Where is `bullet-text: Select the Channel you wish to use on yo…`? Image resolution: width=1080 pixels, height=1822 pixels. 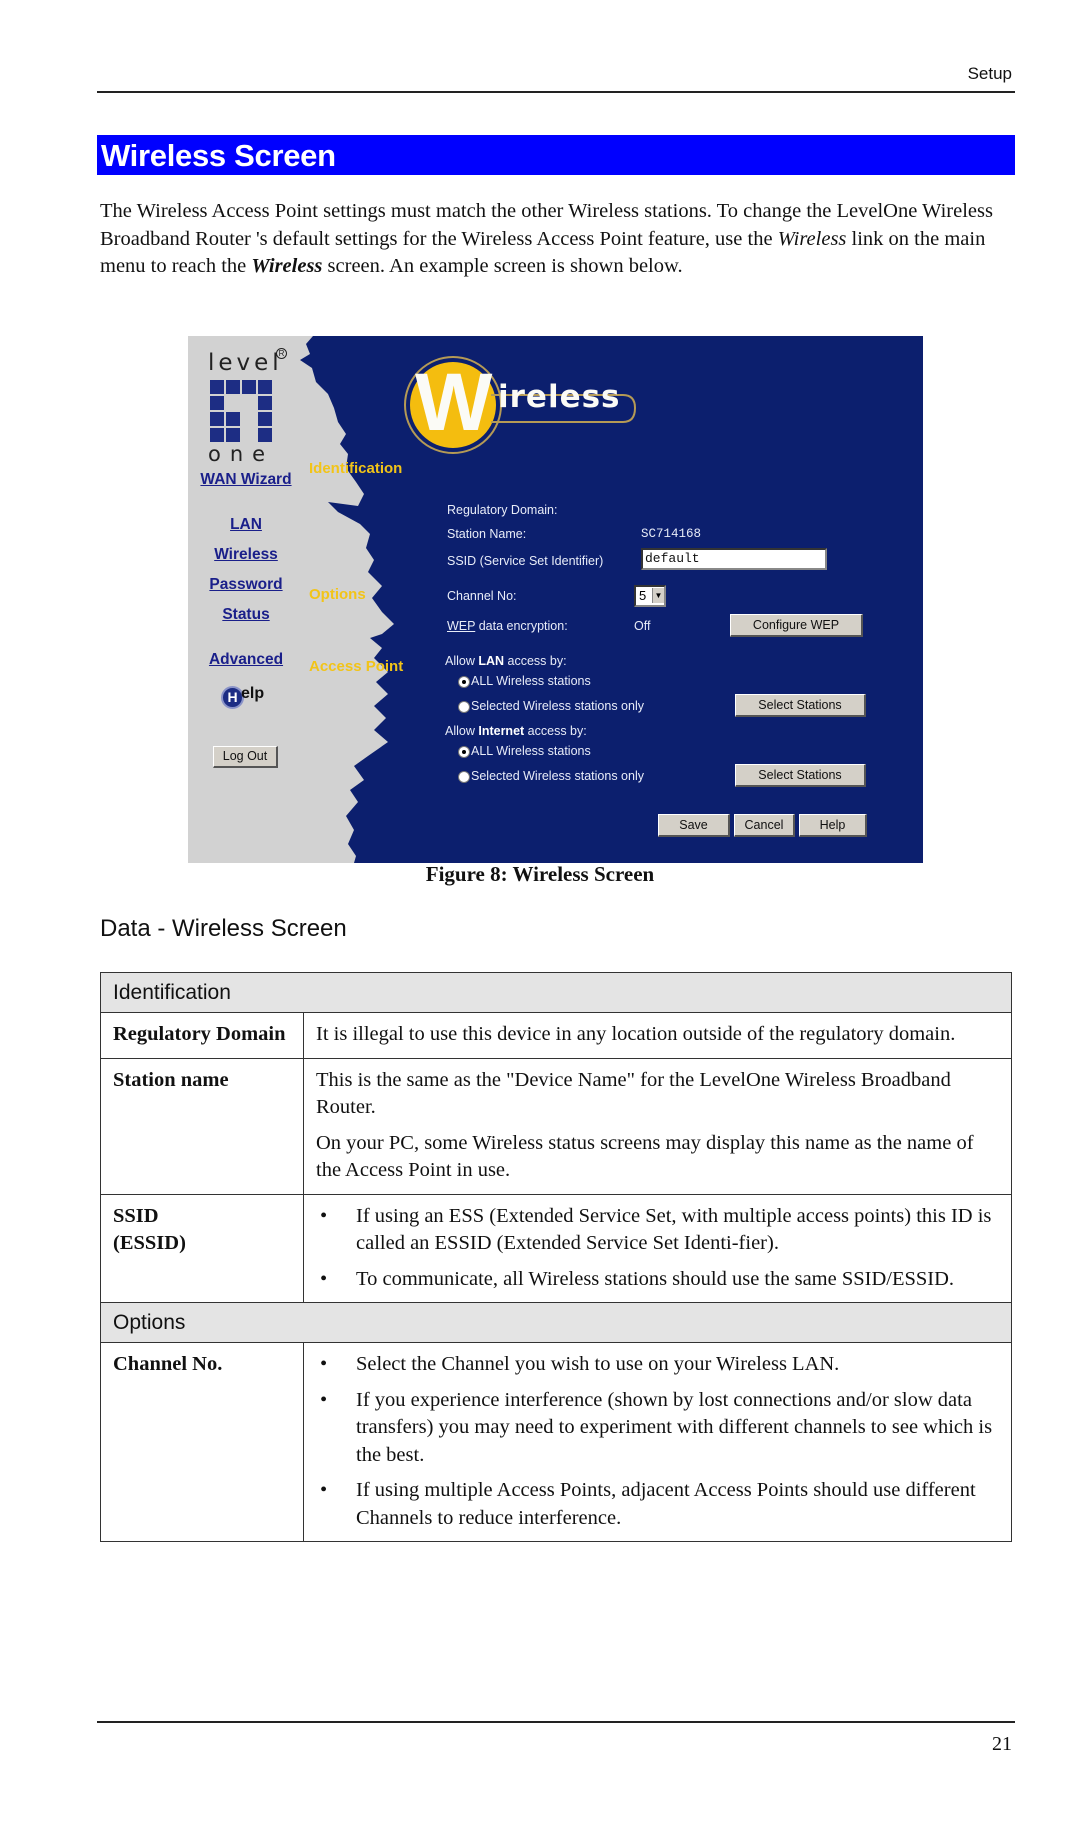 bullet-text: Select the Channel you wish to use on yo… is located at coordinates (598, 1364).